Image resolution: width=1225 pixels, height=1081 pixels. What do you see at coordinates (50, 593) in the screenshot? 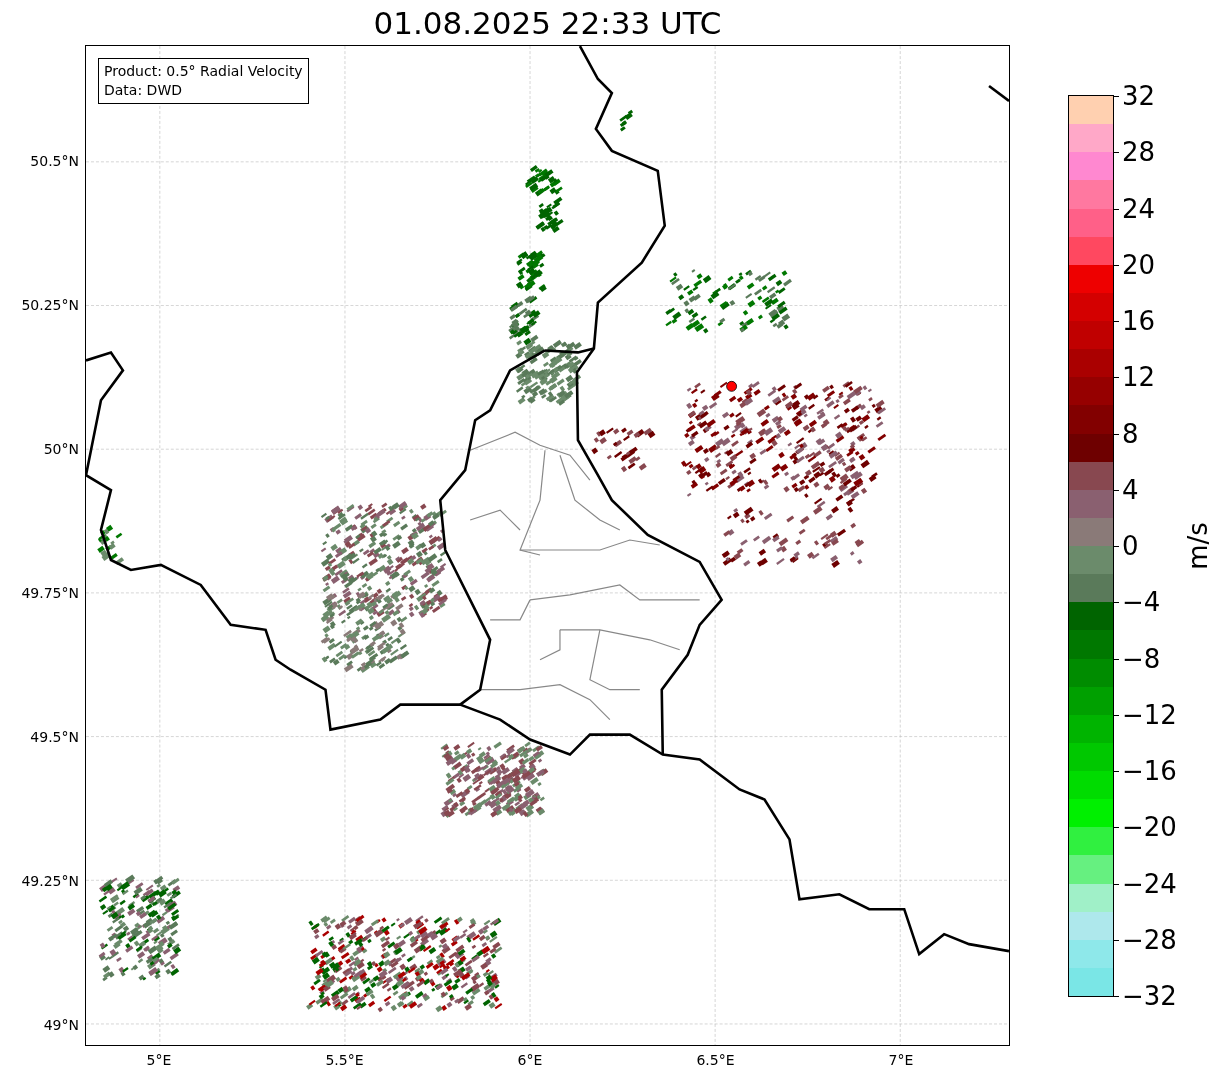
I see `latitude-label: 49.75°N` at bounding box center [50, 593].